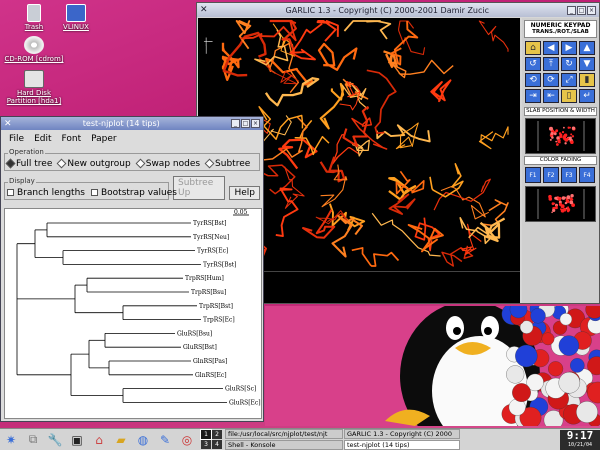 This screenshot has height=450, width=600. I want to click on keypad-home-button: ⌂, so click(533, 48).